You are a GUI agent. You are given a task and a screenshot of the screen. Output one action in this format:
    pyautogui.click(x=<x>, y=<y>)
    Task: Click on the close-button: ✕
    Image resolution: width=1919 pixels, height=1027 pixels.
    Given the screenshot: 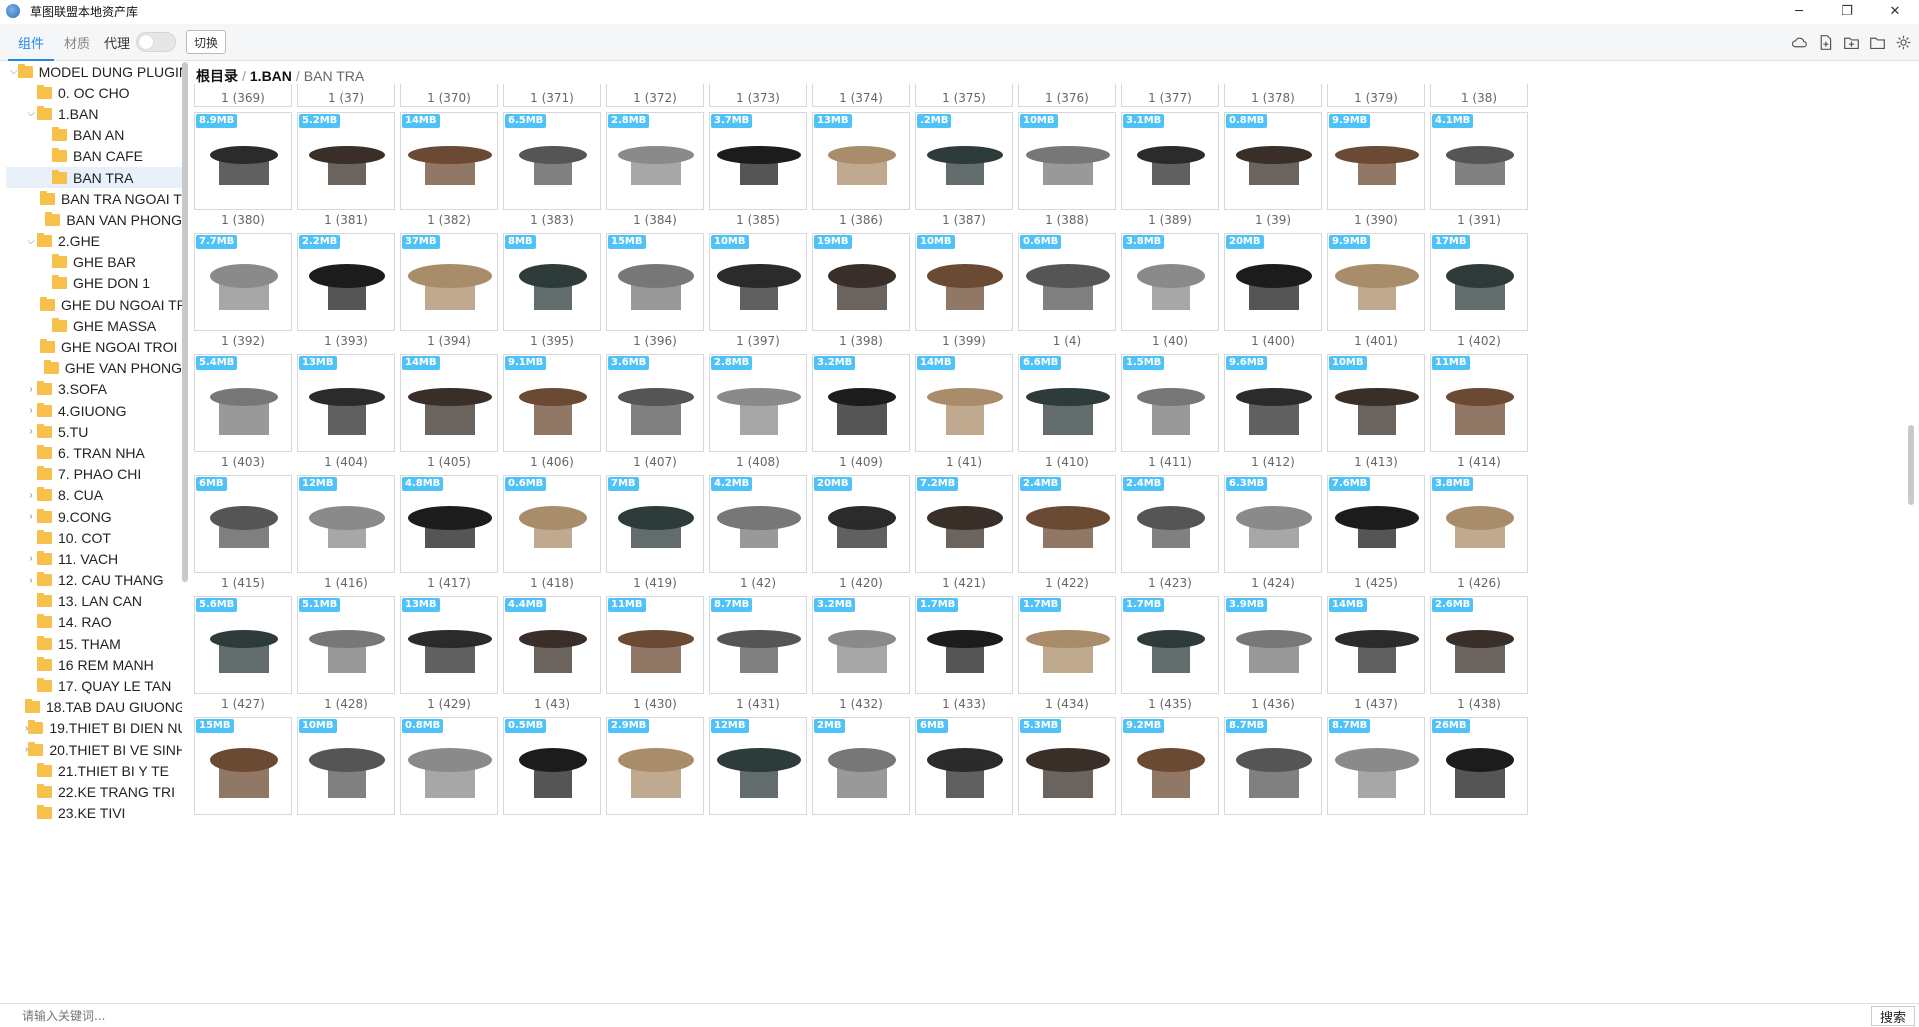 What is the action you would take?
    pyautogui.click(x=1895, y=11)
    